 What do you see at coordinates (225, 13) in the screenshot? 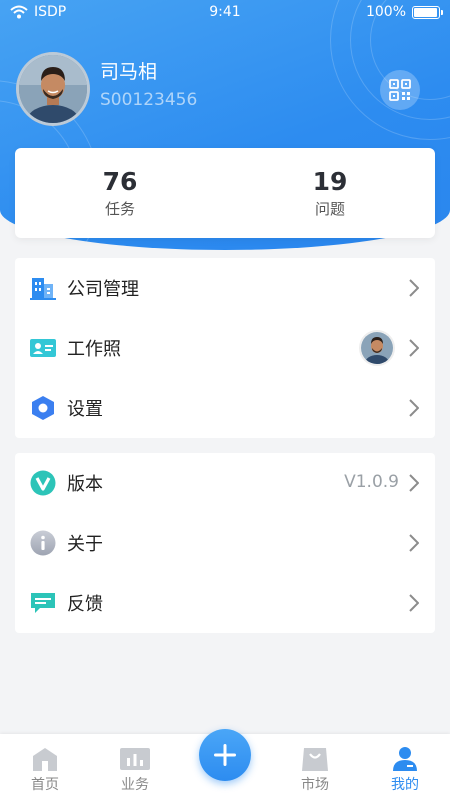
I see `status-bar: ISDP 9:41 100%` at bounding box center [225, 13].